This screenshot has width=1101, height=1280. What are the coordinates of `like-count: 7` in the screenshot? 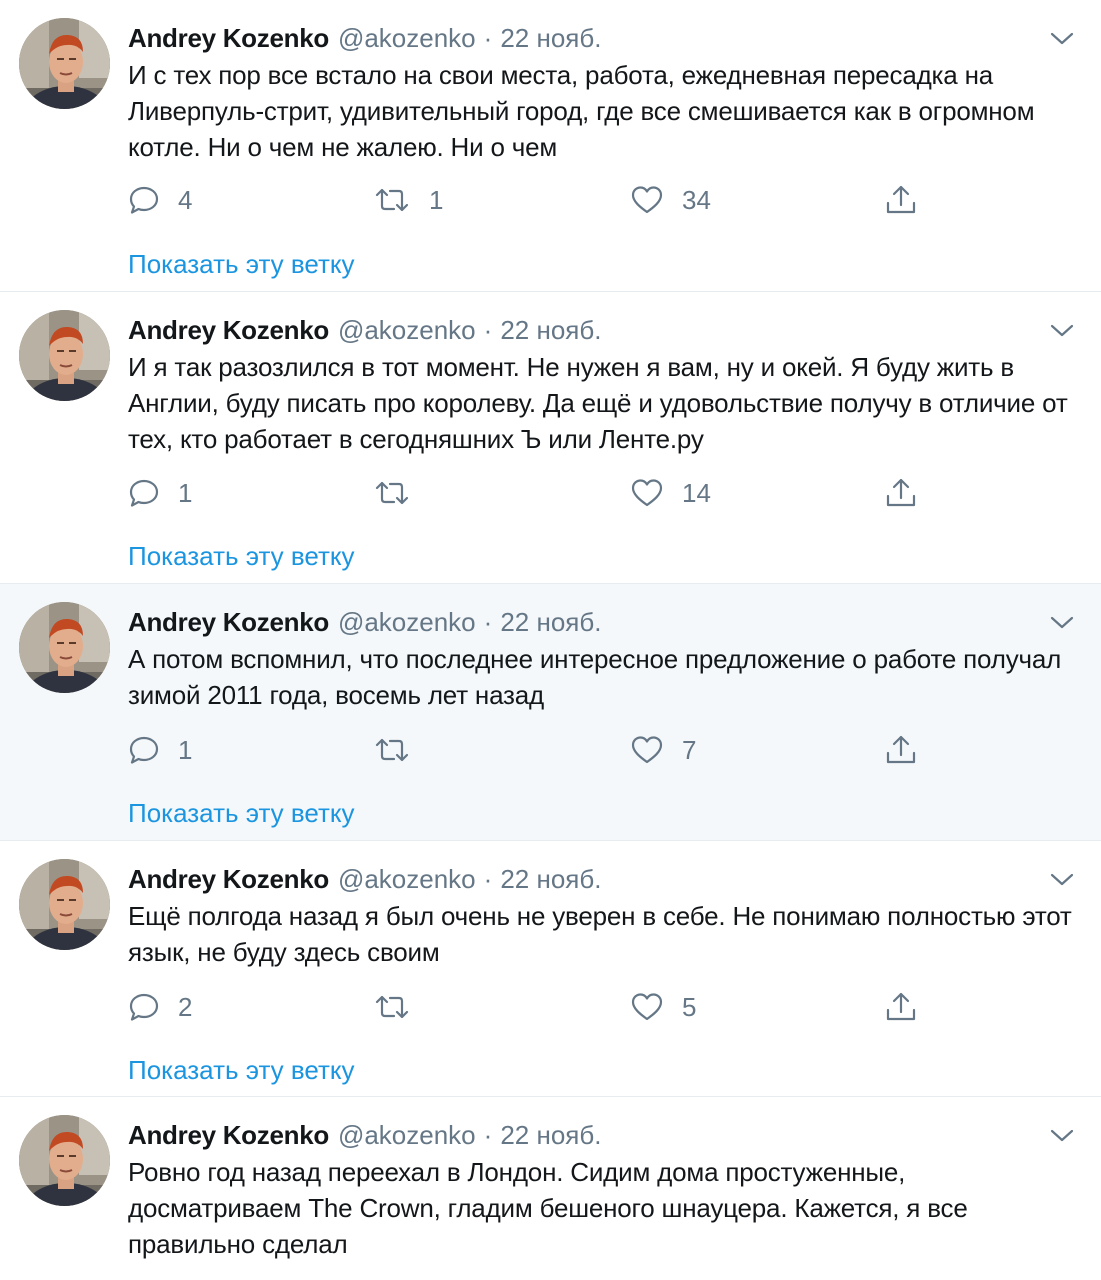 It's located at (689, 749).